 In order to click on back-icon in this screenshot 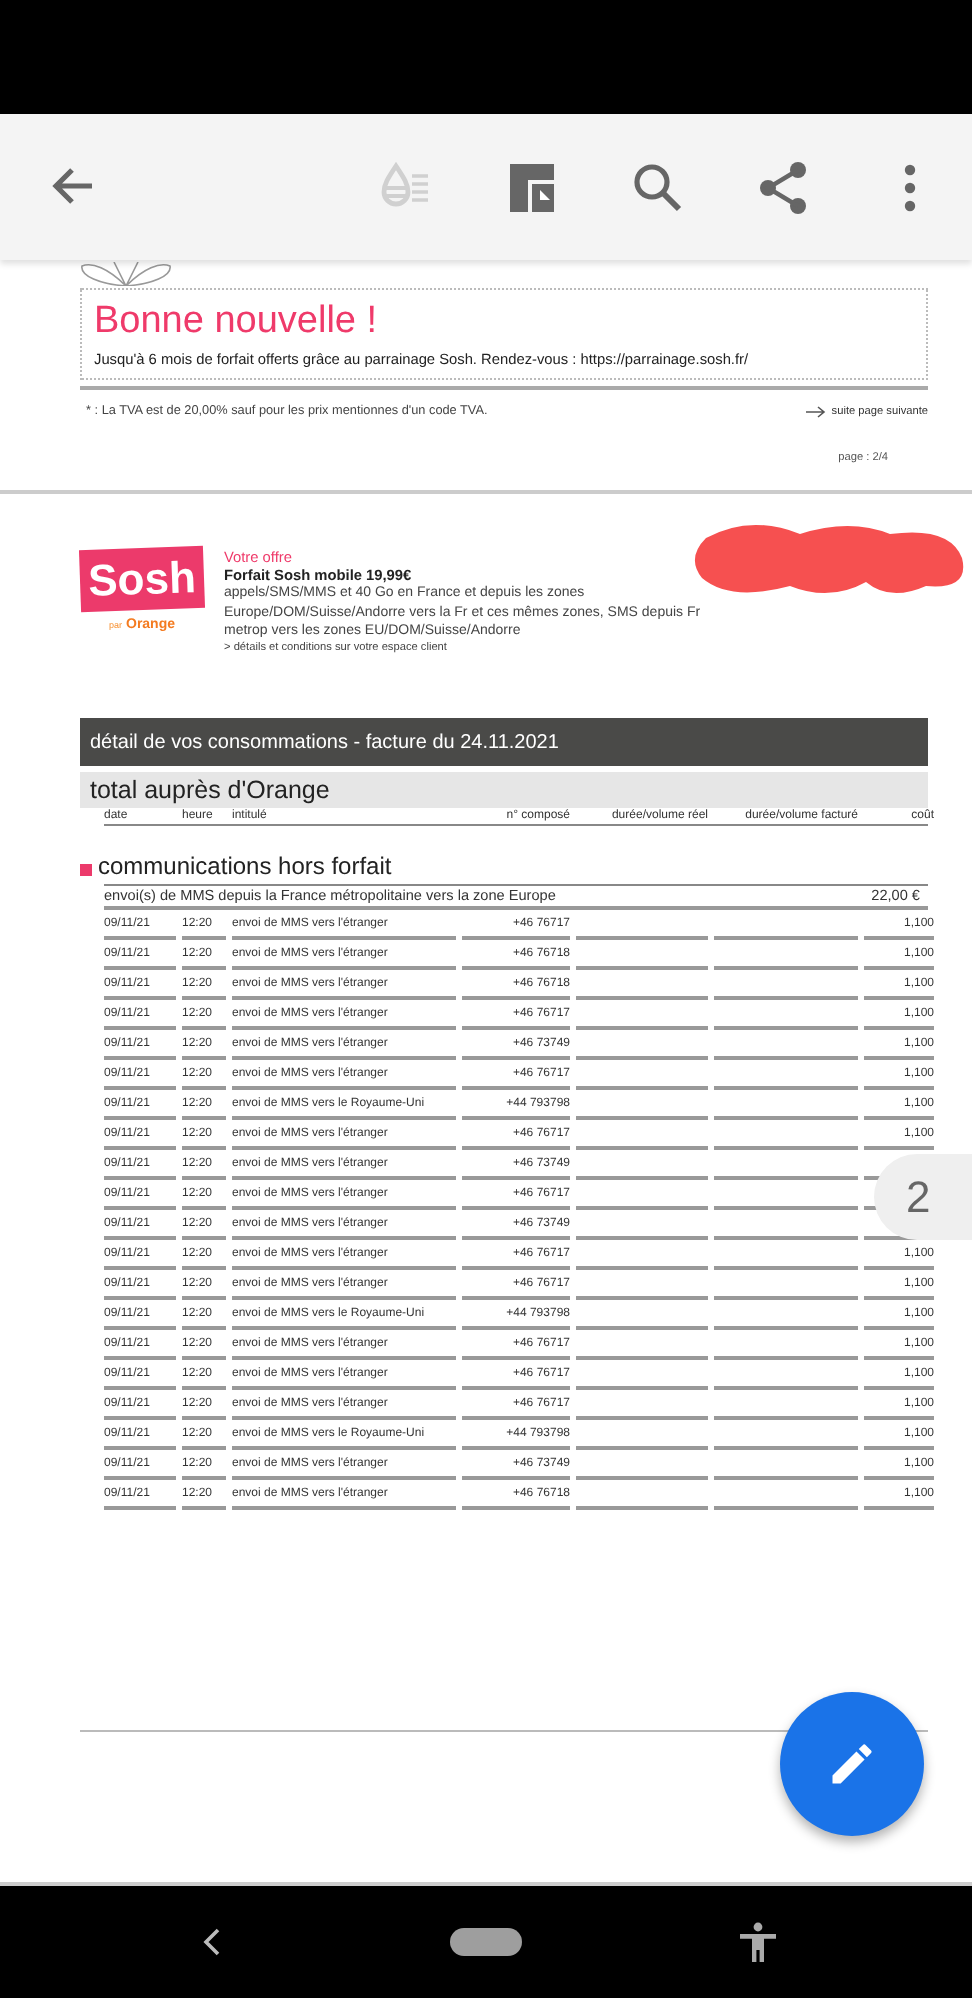, I will do `click(212, 1942)`.